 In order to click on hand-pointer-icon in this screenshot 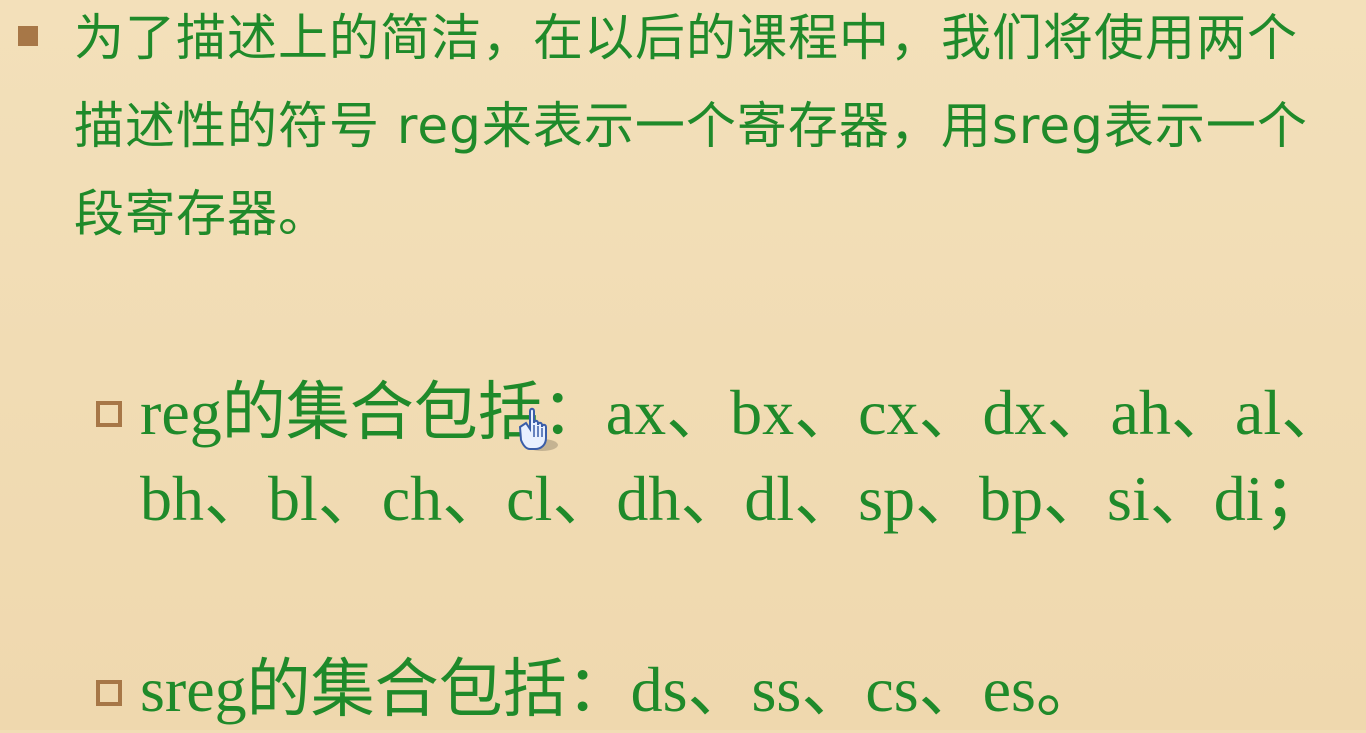, I will do `click(540, 430)`.